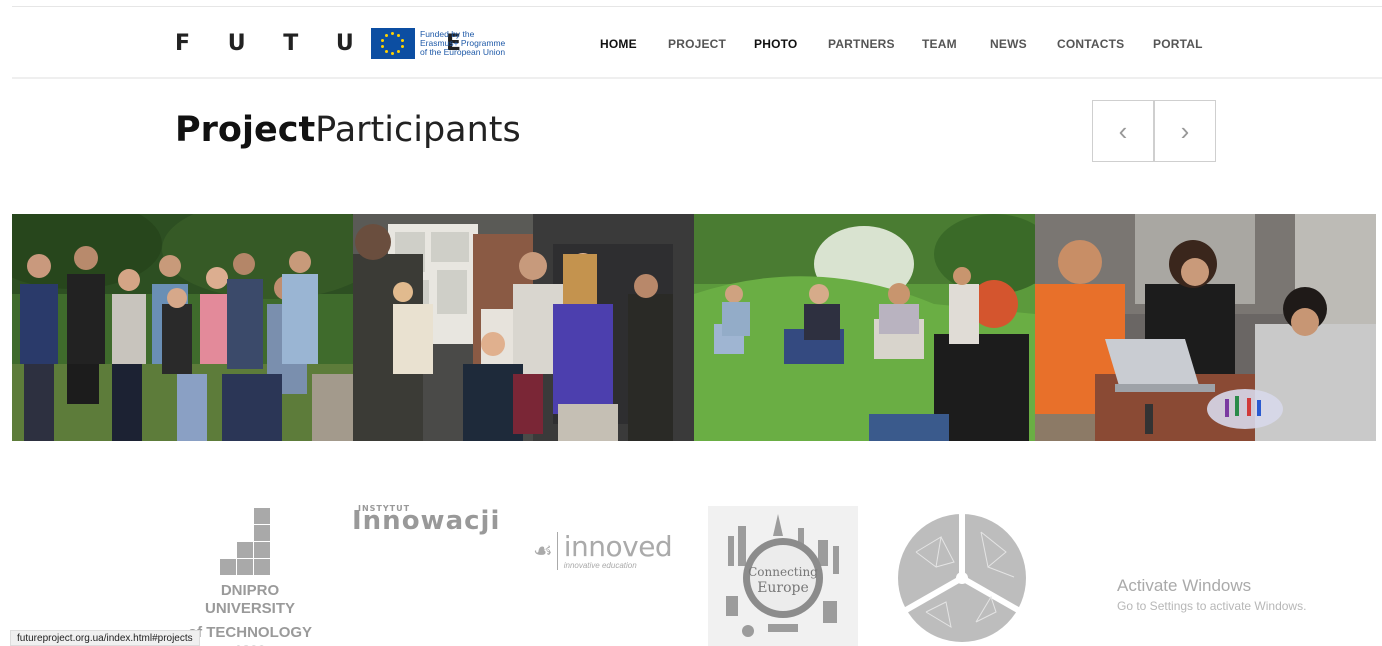 This screenshot has height=646, width=1382. What do you see at coordinates (775, 44) in the screenshot?
I see `nav-photo: PHOTO` at bounding box center [775, 44].